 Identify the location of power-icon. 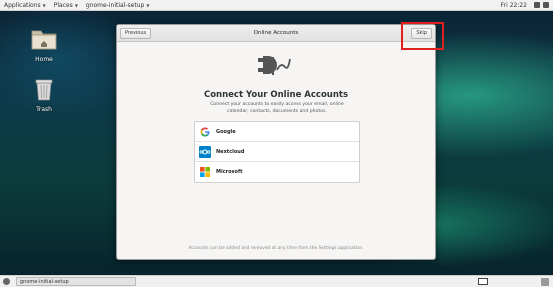
(546, 5).